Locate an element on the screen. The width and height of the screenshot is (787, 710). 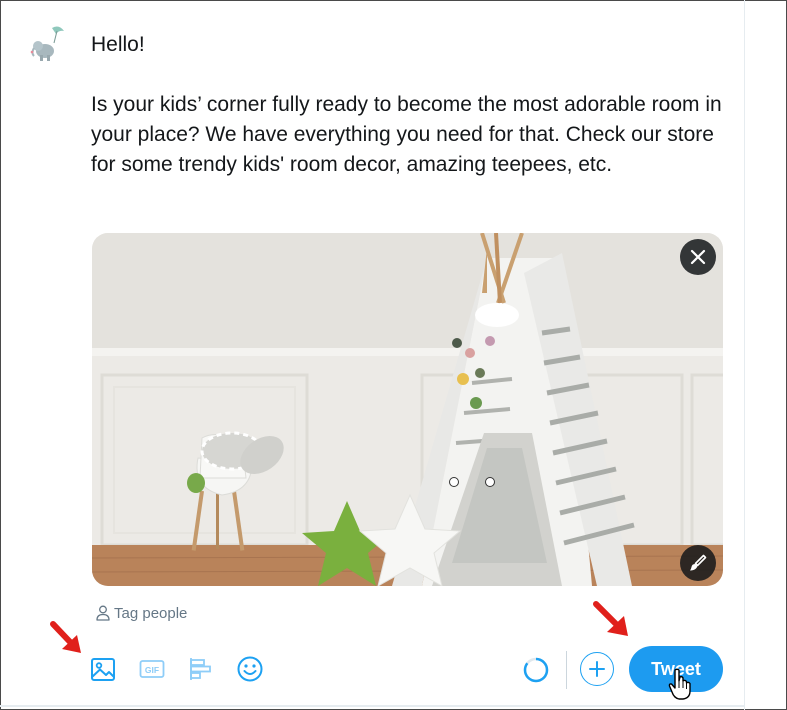
compose-bottom-divider is located at coordinates (372, 706).